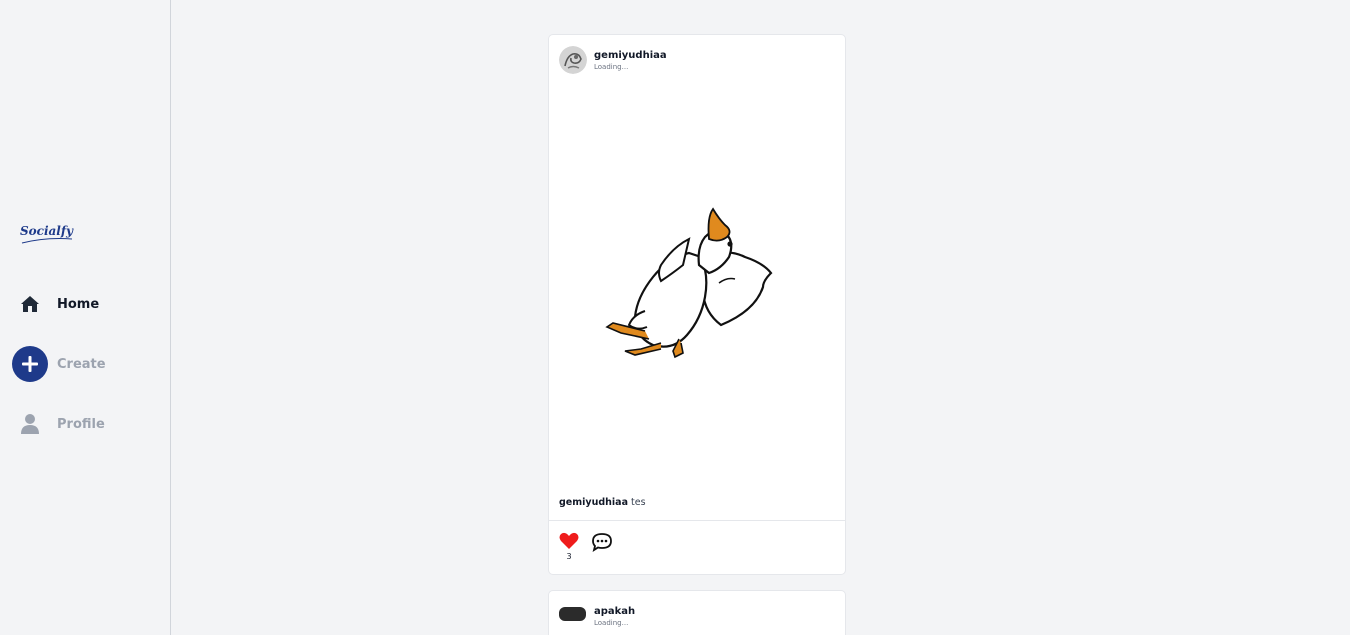 This screenshot has height=635, width=1350. What do you see at coordinates (78, 304) in the screenshot?
I see `sidebar-item-label: Home` at bounding box center [78, 304].